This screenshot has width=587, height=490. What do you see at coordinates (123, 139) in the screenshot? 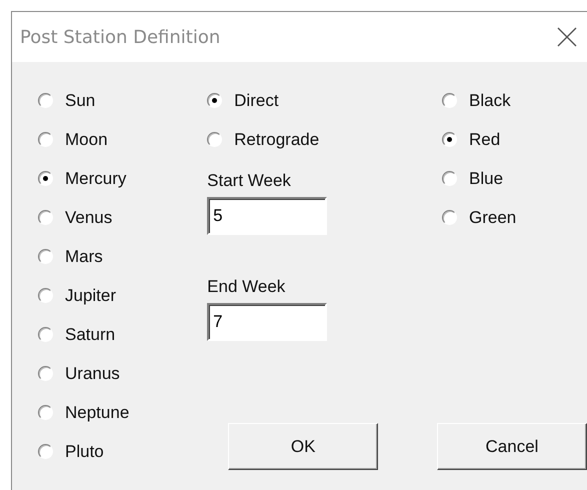
I see `radio-option: Moon` at bounding box center [123, 139].